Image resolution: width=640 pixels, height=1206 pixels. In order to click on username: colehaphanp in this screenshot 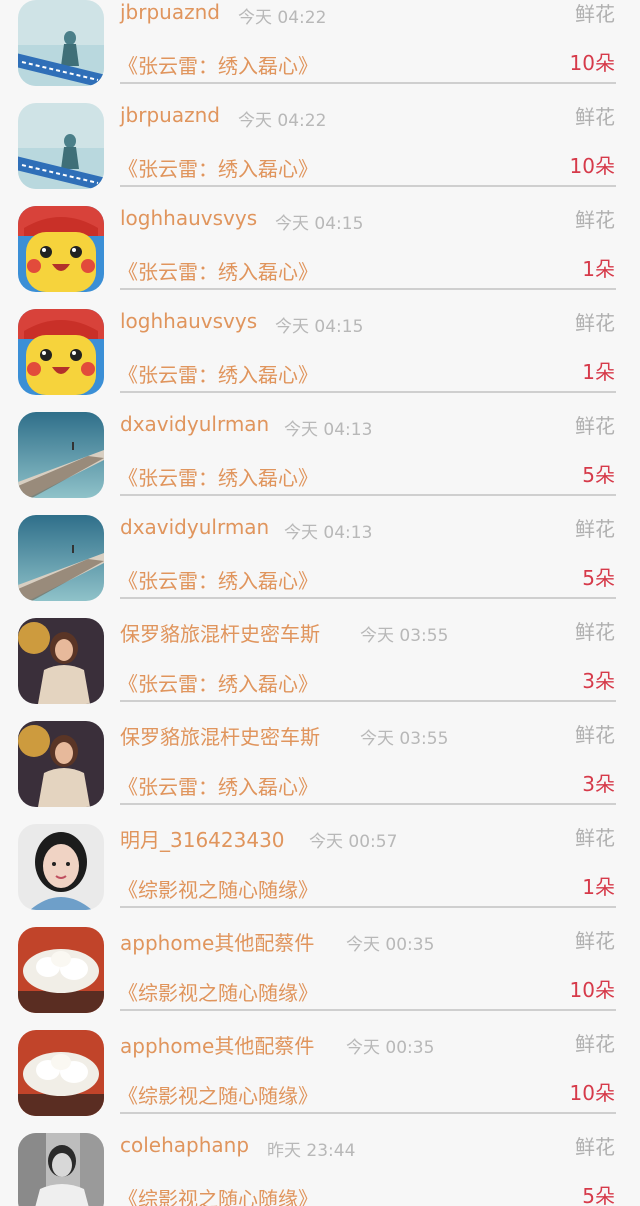, I will do `click(184, 1145)`.